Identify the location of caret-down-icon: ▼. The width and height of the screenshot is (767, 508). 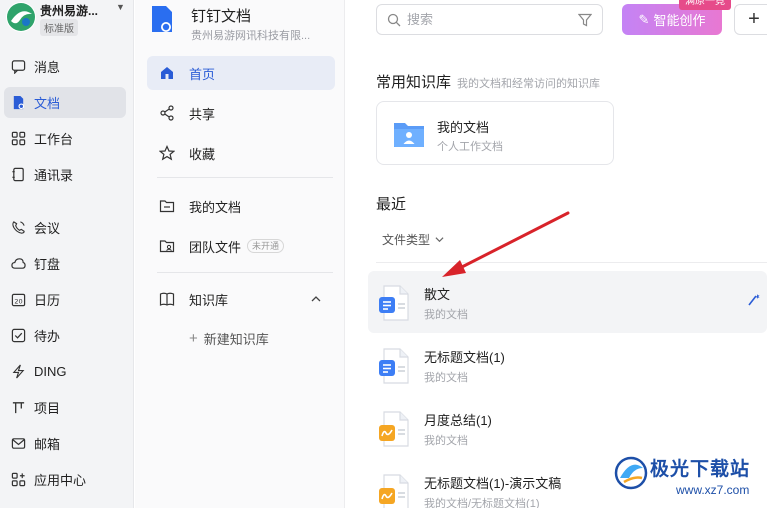
(120, 7).